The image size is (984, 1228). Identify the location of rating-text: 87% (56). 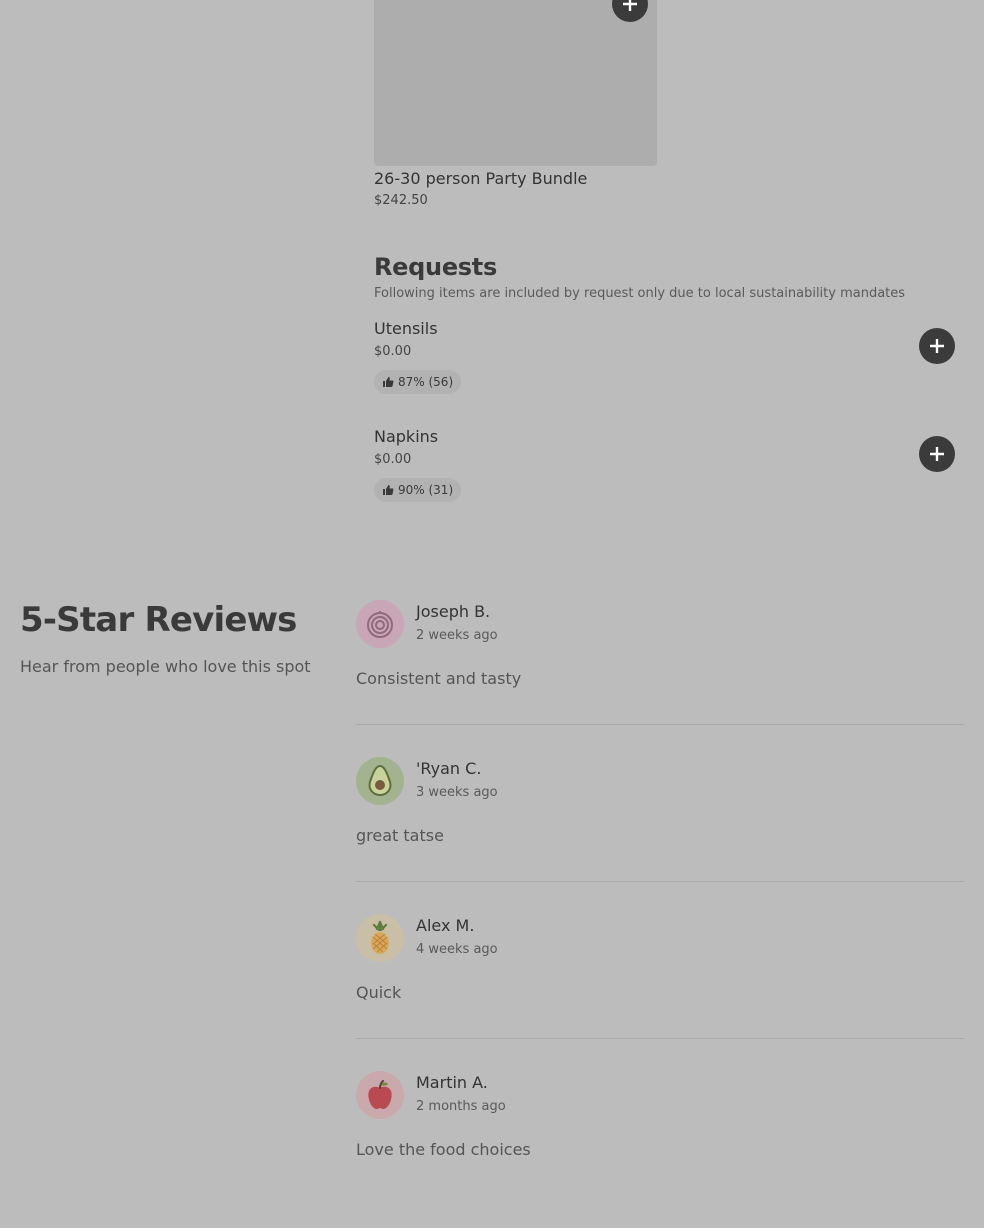
(426, 382).